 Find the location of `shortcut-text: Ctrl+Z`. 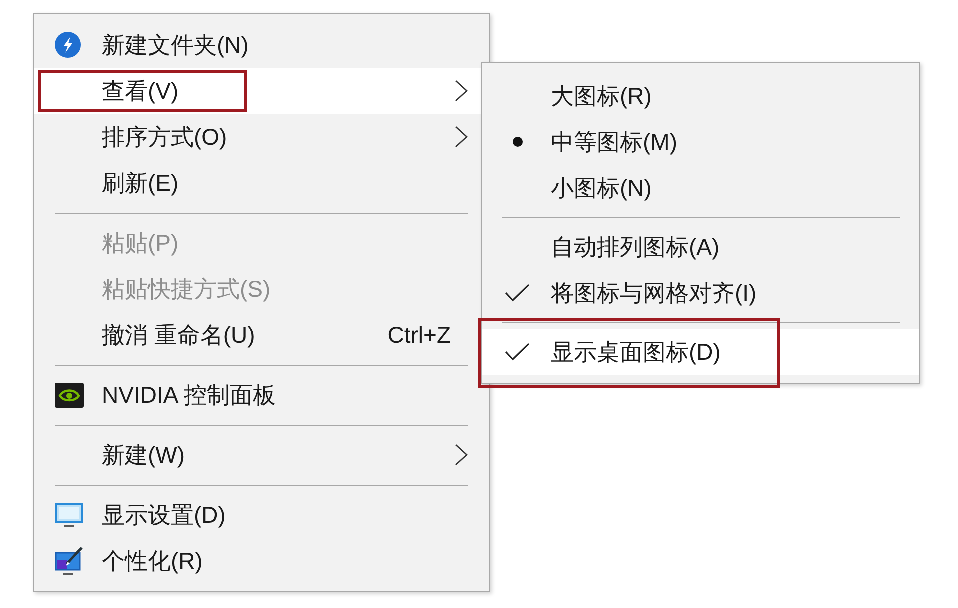

shortcut-text: Ctrl+Z is located at coordinates (419, 335).